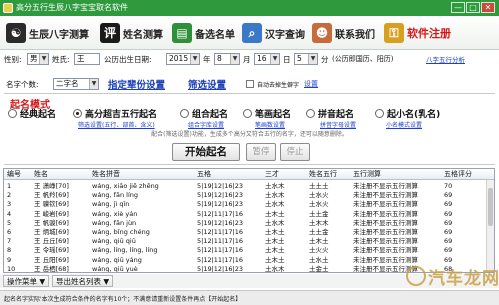 Image resolution: width=499 pixels, height=305 pixels. I want to click on contact-icon: ☻, so click(322, 33).